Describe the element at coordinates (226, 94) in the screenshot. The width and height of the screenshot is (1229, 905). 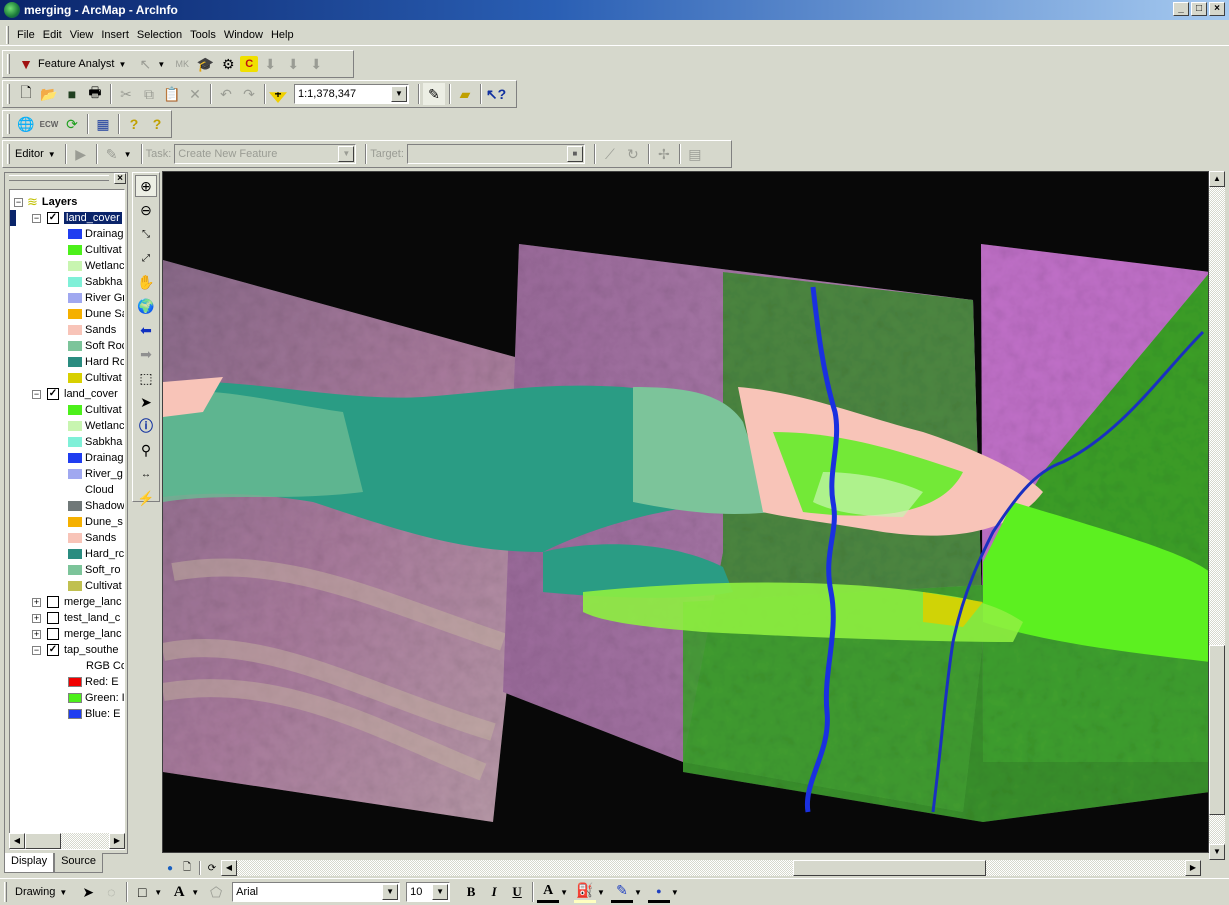
I see `undo-icon: ↶` at that location.